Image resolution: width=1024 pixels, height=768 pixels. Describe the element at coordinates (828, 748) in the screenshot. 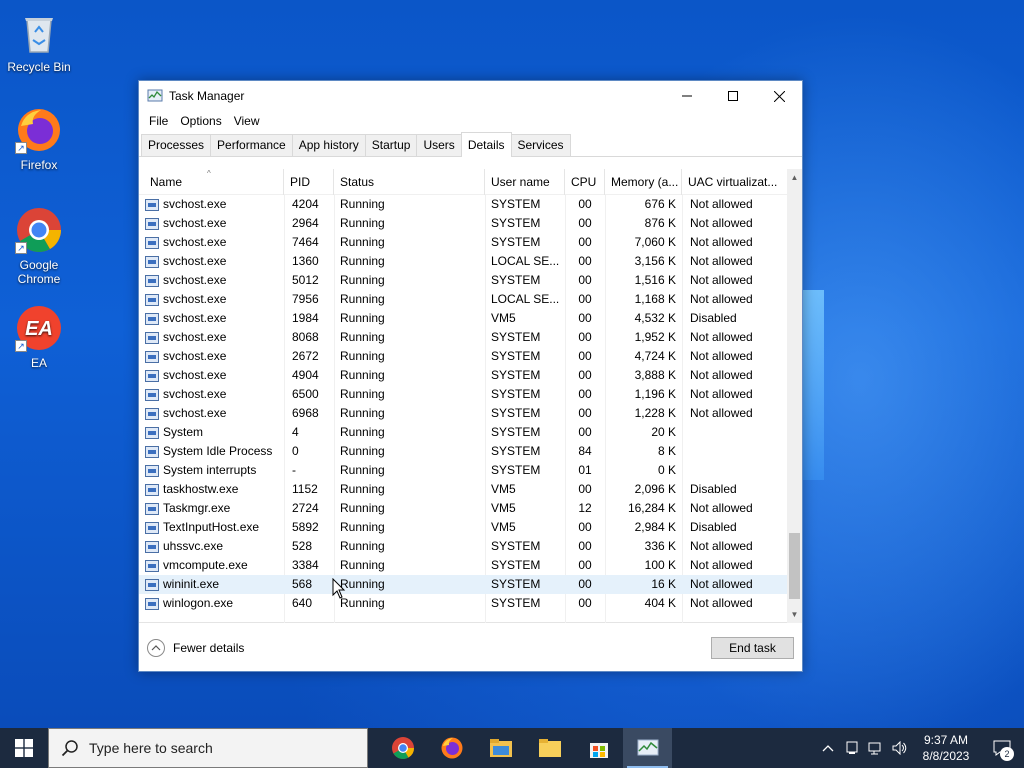

I see `tray-overflow-chevron-icon` at that location.